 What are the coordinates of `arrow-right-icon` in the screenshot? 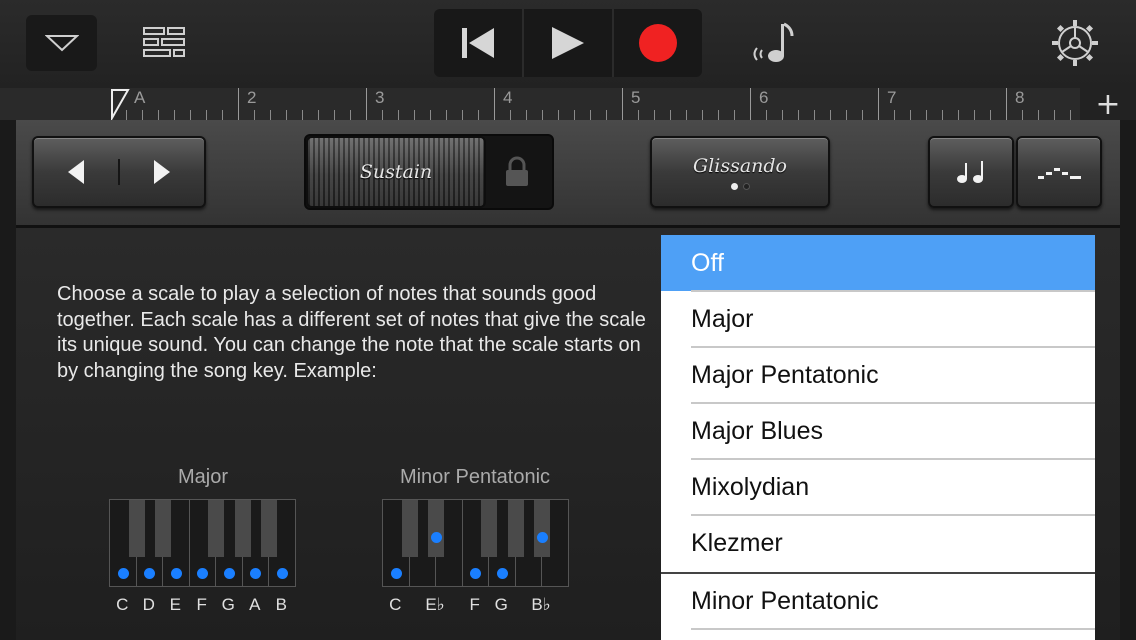 It's located at (162, 172).